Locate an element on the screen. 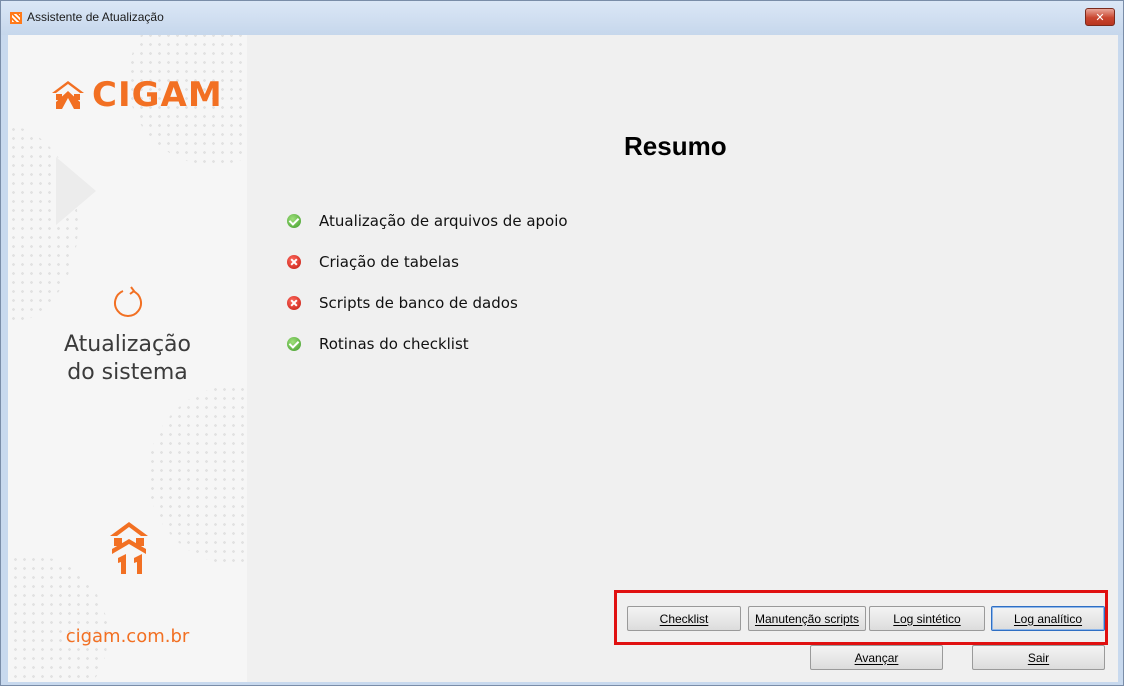 This screenshot has height=686, width=1124. avancar-button-label: Avançar is located at coordinates (876, 657).